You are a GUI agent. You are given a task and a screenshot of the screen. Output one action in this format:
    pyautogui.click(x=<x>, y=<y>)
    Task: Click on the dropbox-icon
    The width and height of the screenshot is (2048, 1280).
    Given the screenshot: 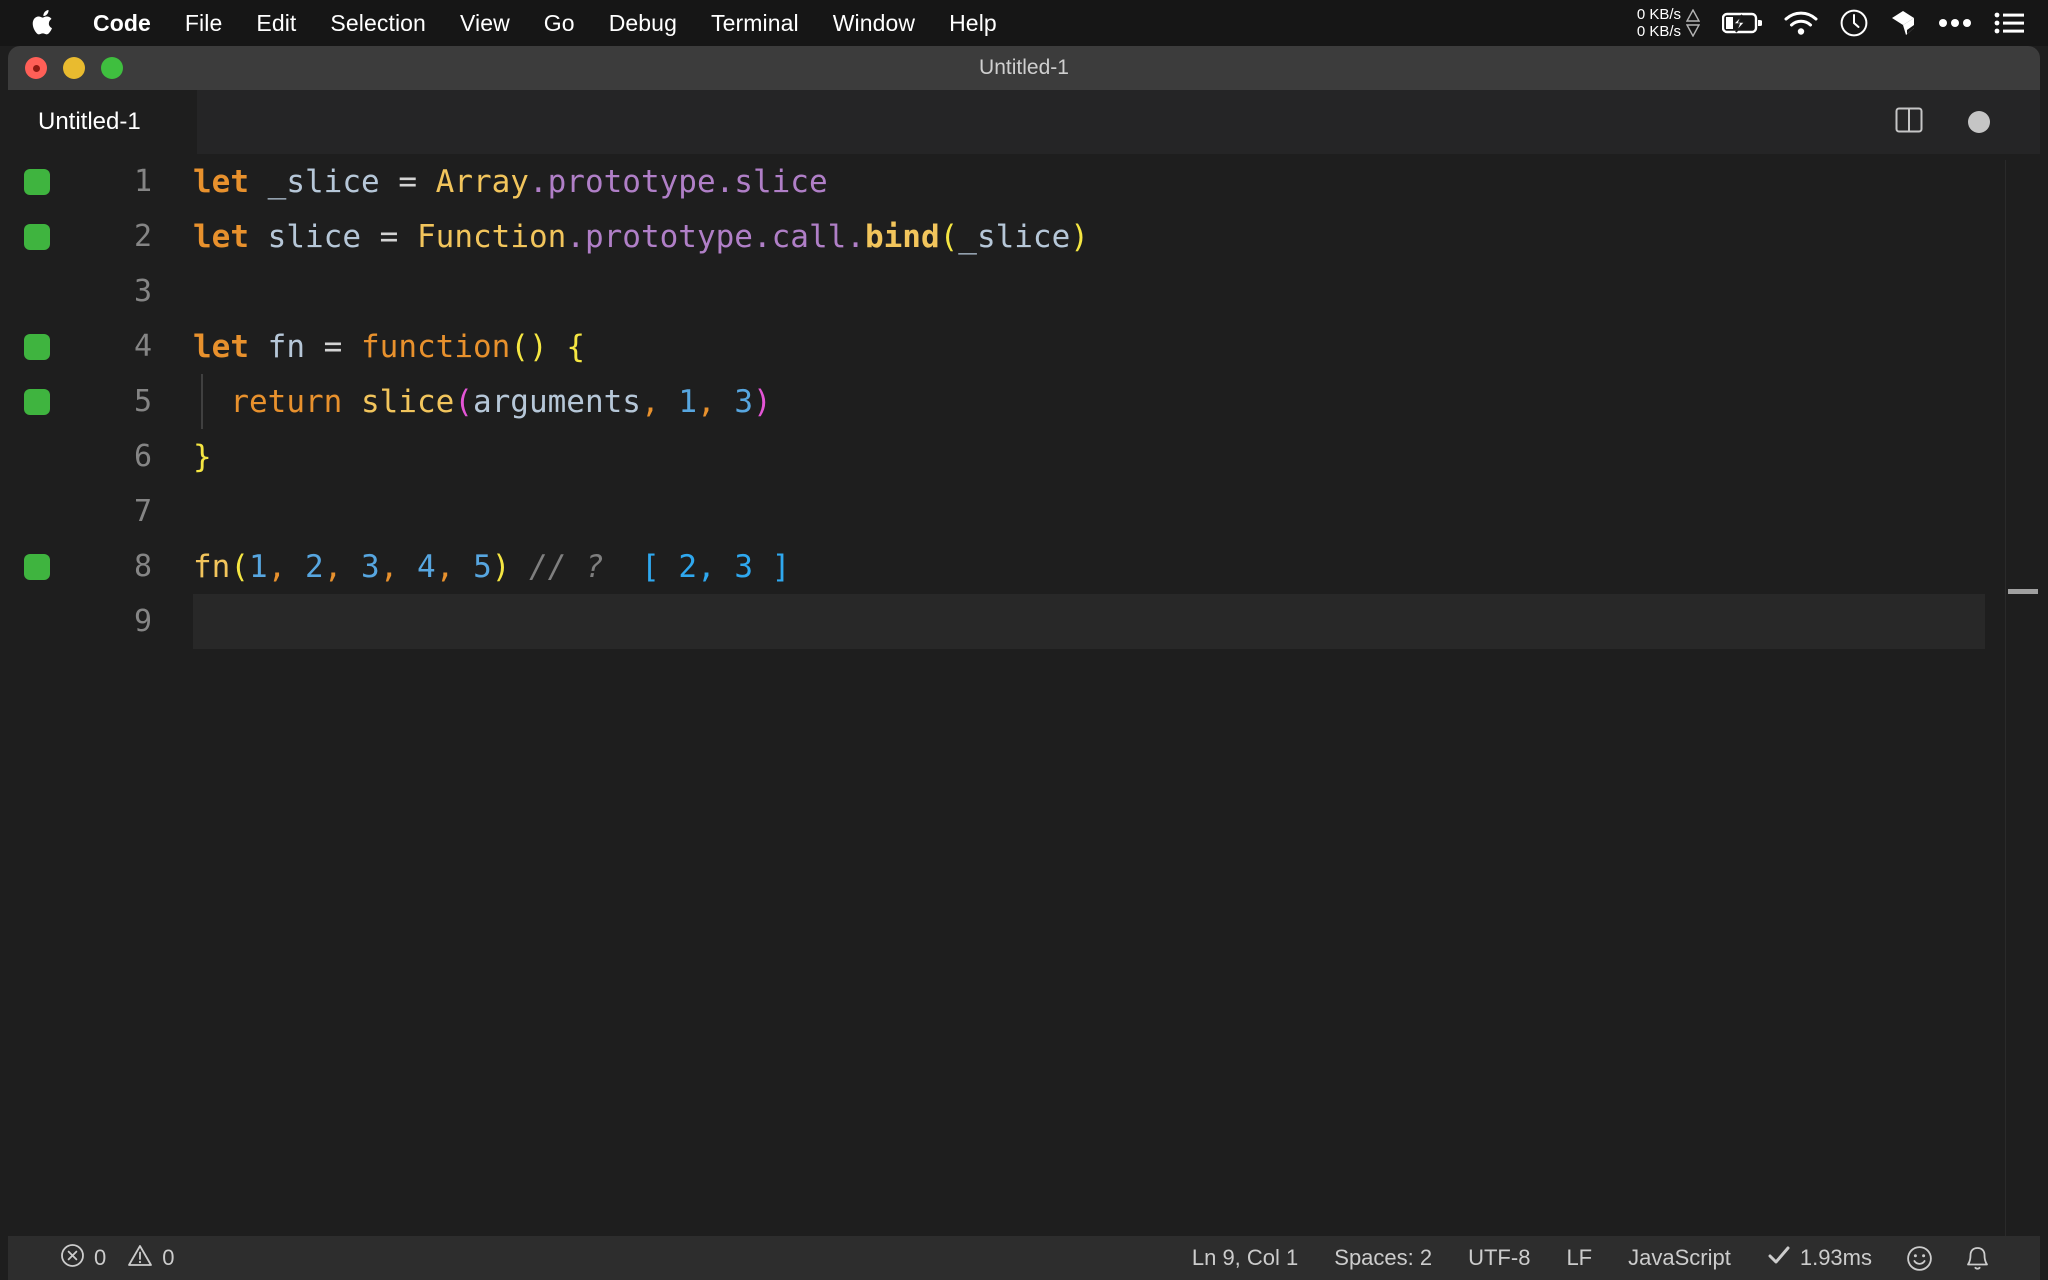 What is the action you would take?
    pyautogui.click(x=1903, y=23)
    